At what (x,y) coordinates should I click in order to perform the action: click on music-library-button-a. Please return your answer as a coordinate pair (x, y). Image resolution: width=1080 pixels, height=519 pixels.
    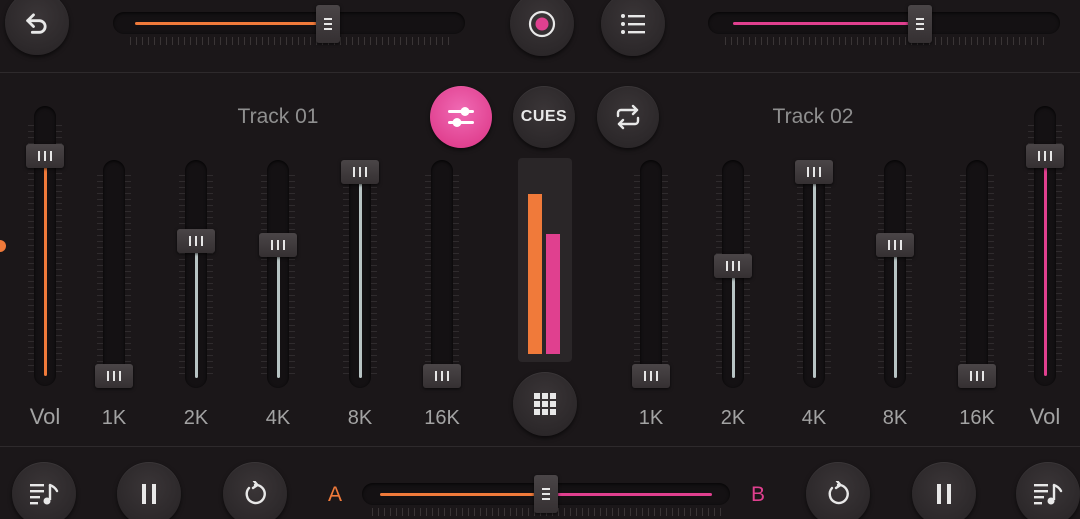
    Looking at the image, I should click on (44, 490).